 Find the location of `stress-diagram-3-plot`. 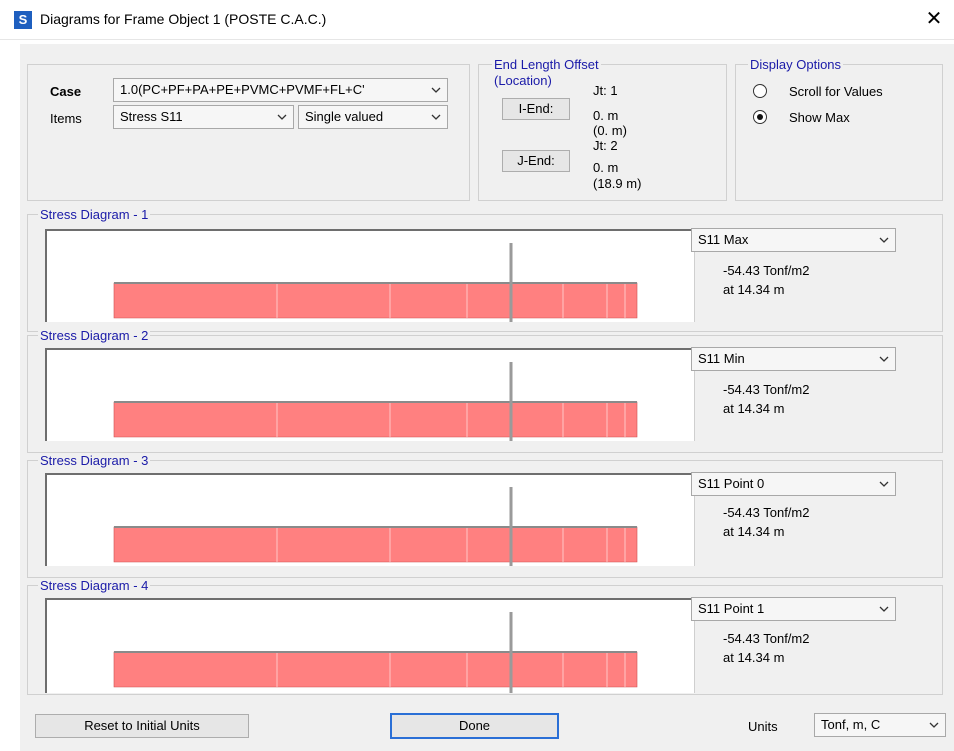

stress-diagram-3-plot is located at coordinates (370, 519).